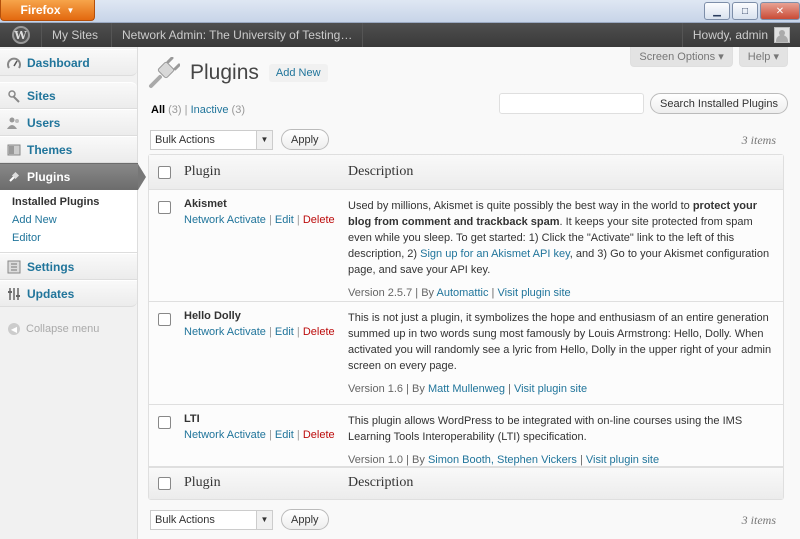 This screenshot has width=800, height=539. Describe the element at coordinates (158, 110) in the screenshot. I see `filter-all: All` at that location.